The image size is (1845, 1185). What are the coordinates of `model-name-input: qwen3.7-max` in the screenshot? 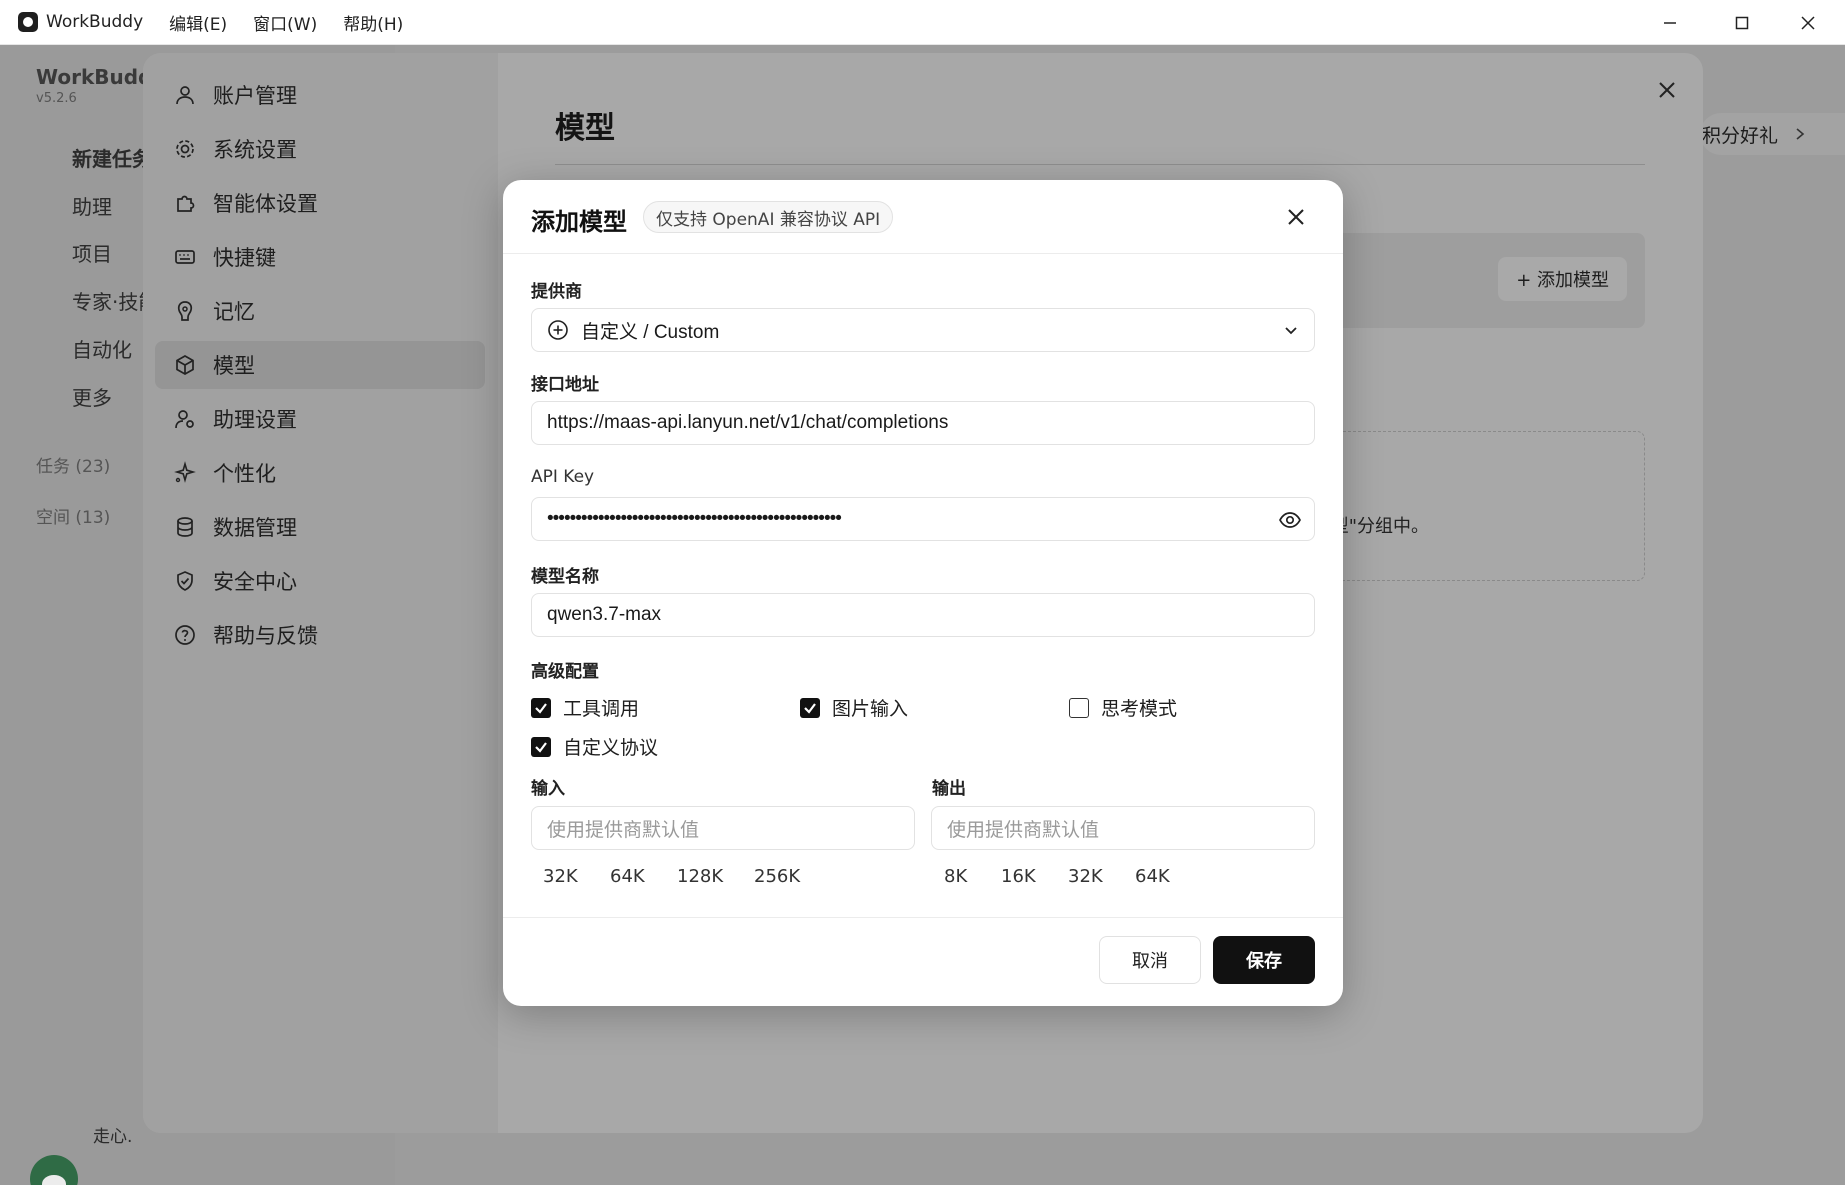 It's located at (923, 615).